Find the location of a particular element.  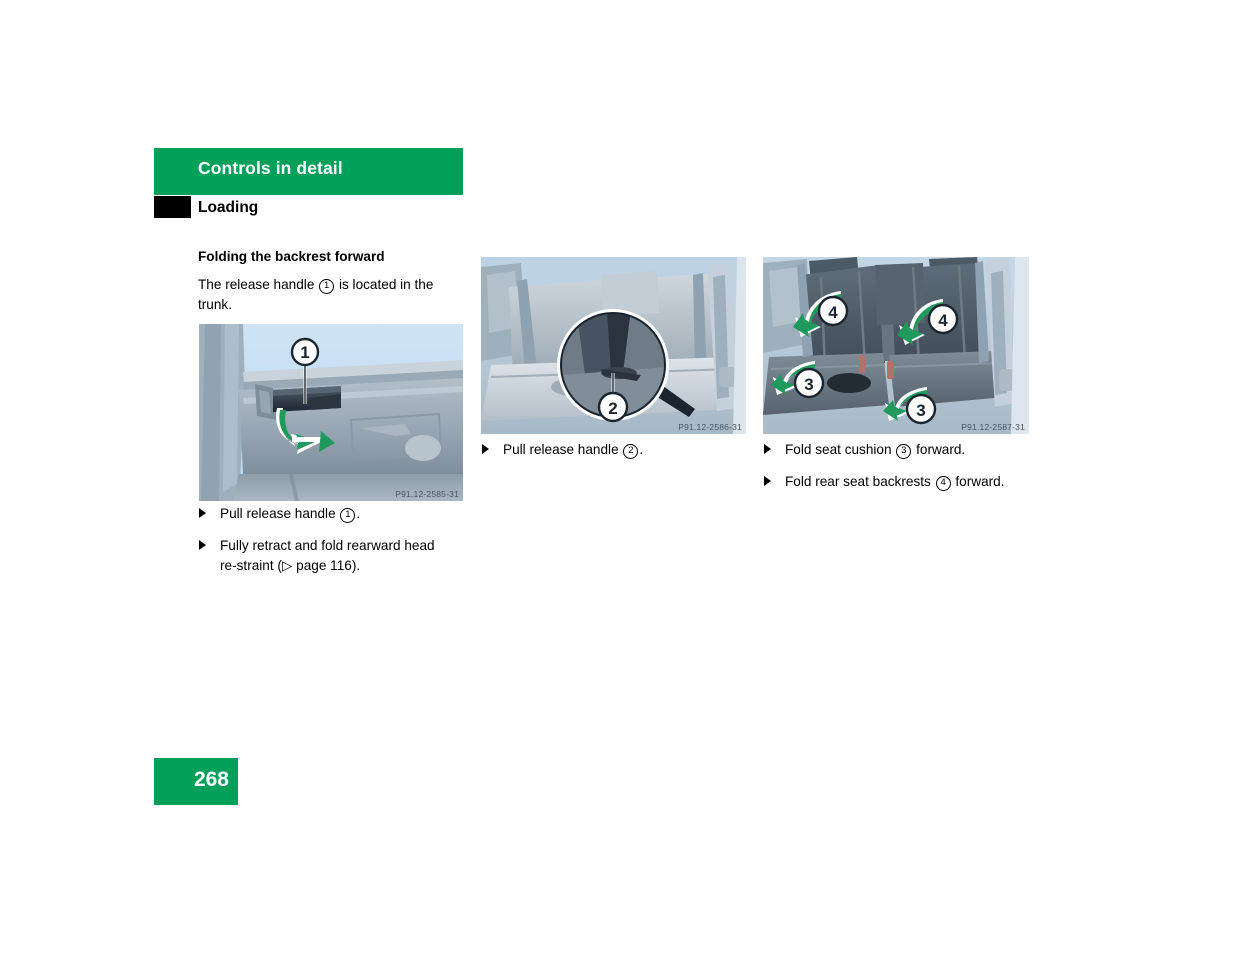

list-item: Pull release handle 1. is located at coordinates (334, 513).